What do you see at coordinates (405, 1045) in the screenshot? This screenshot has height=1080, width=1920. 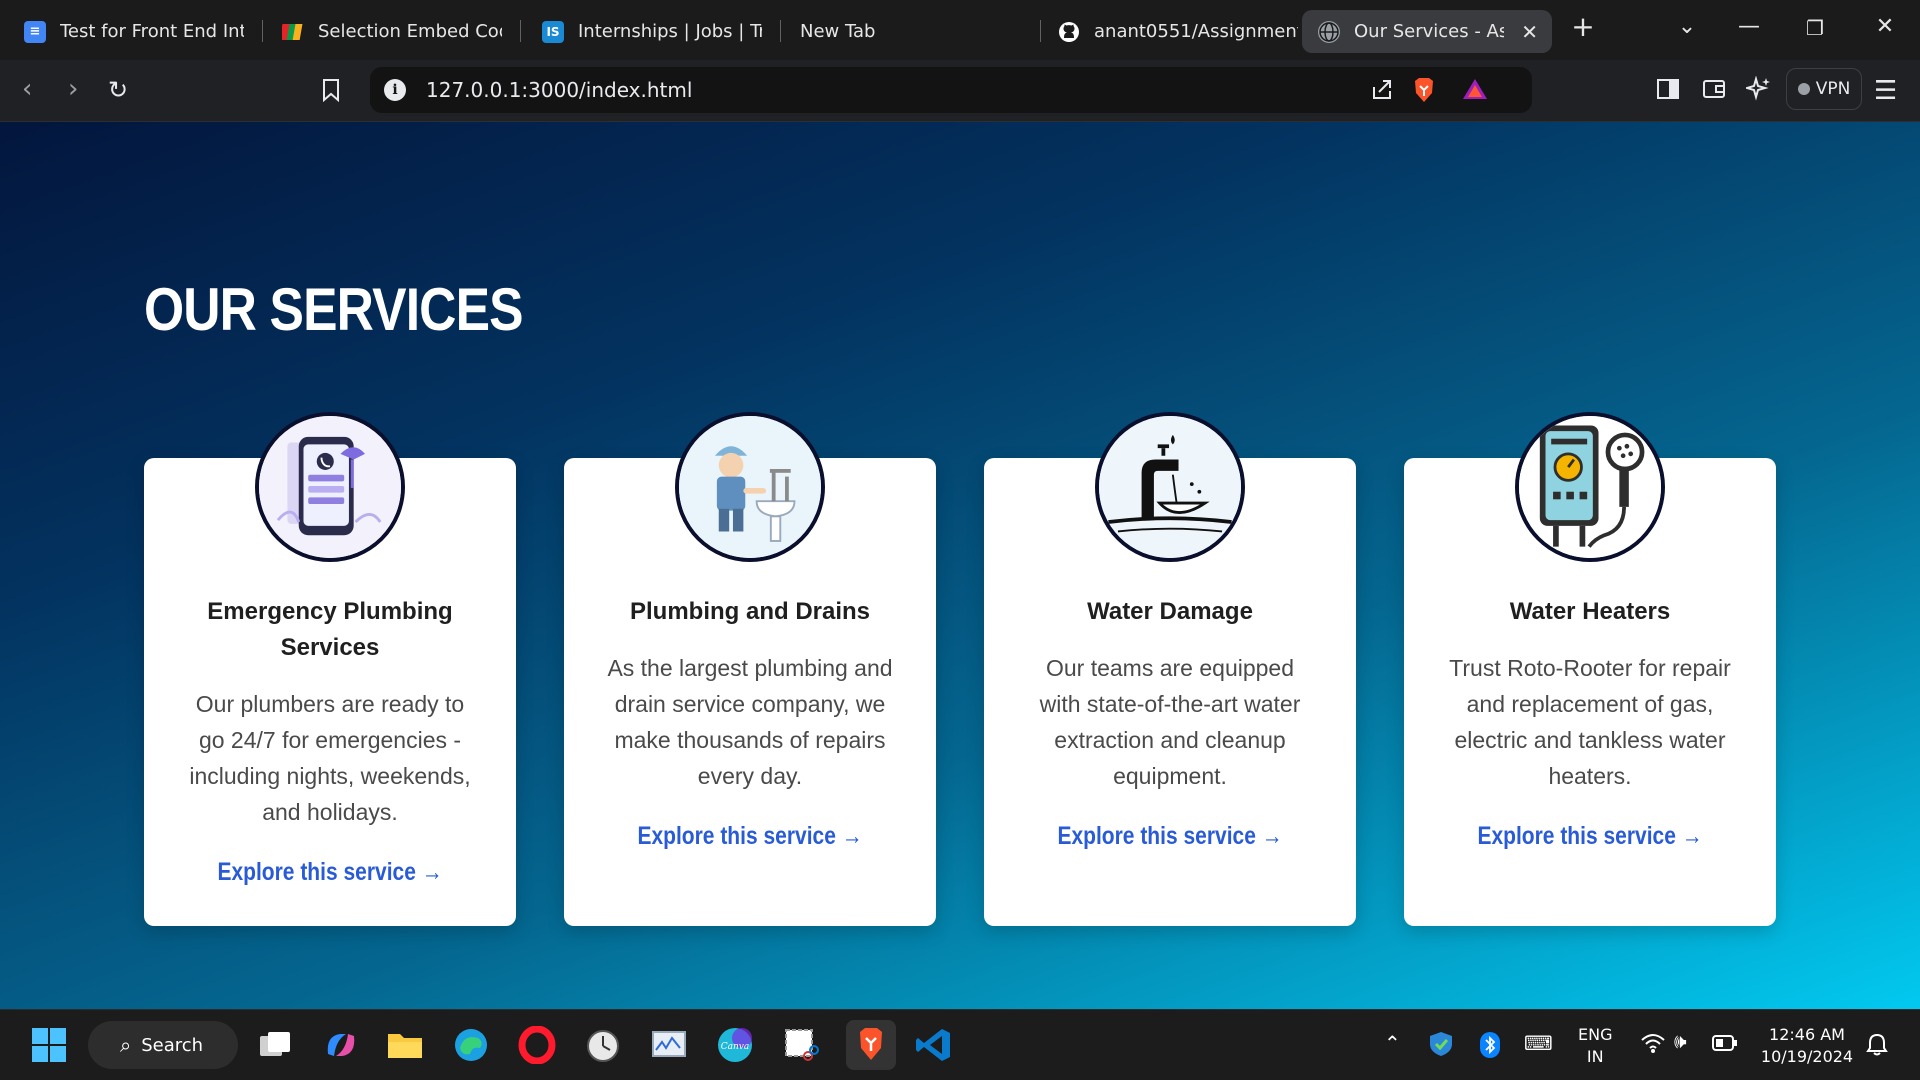 I see `file-explorer-icon` at bounding box center [405, 1045].